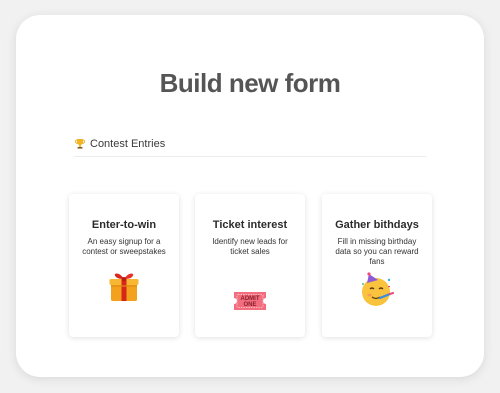 Image resolution: width=500 pixels, height=393 pixels. Describe the element at coordinates (124, 288) in the screenshot. I see `gift-icon` at that location.